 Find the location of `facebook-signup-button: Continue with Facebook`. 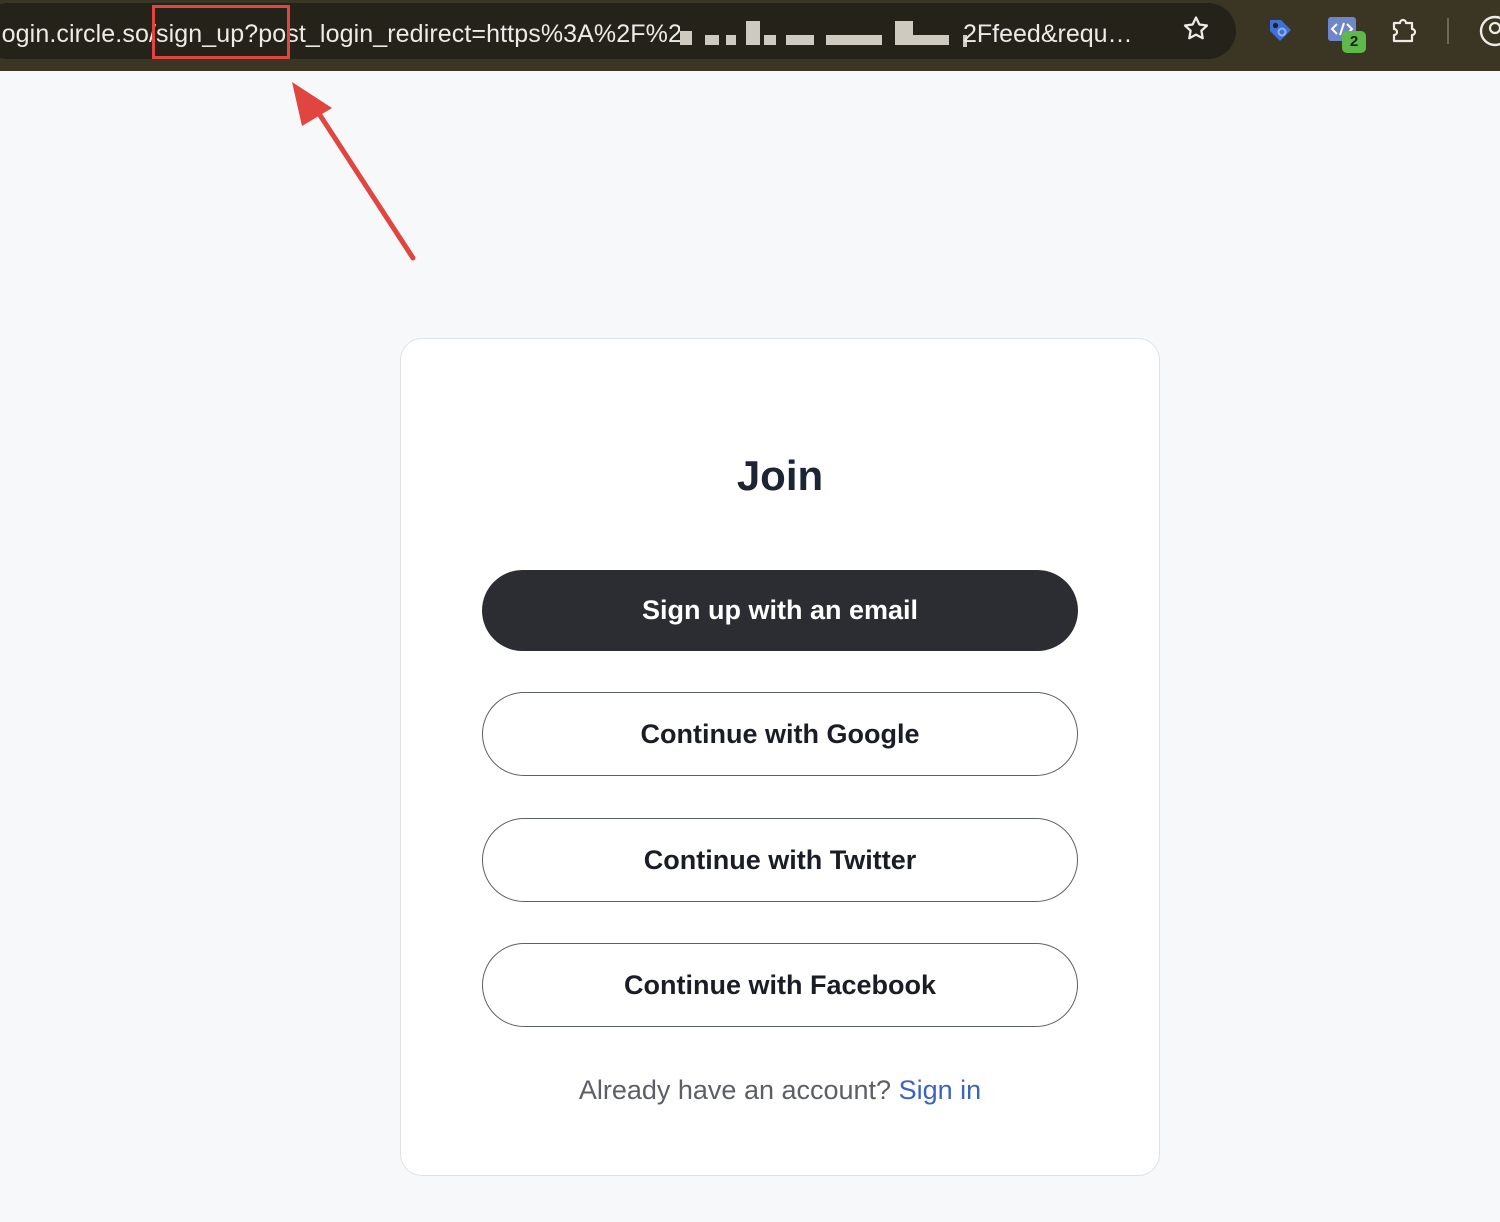

facebook-signup-button: Continue with Facebook is located at coordinates (780, 985).